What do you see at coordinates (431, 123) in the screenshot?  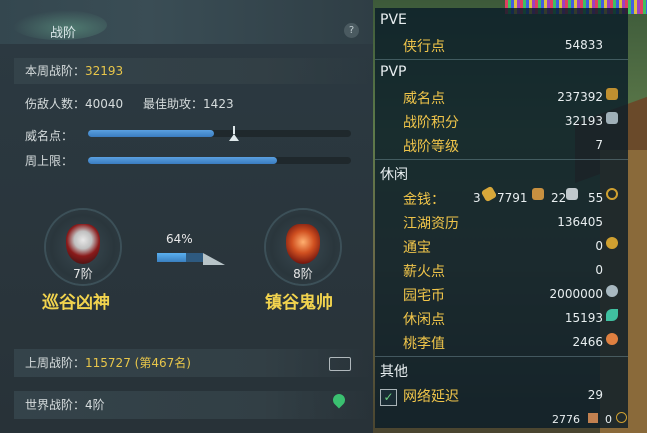 I see `stat-label-battle-score: 战阶积分` at bounding box center [431, 123].